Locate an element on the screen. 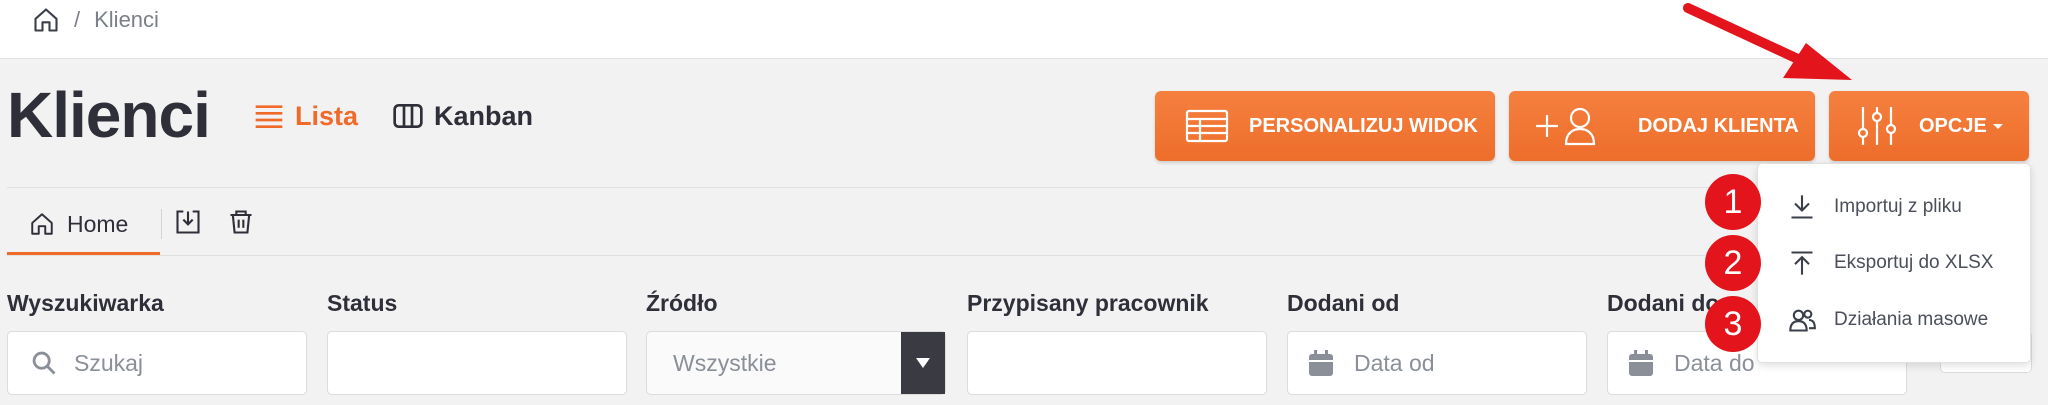  source-select: Wszystkie is located at coordinates (796, 363).